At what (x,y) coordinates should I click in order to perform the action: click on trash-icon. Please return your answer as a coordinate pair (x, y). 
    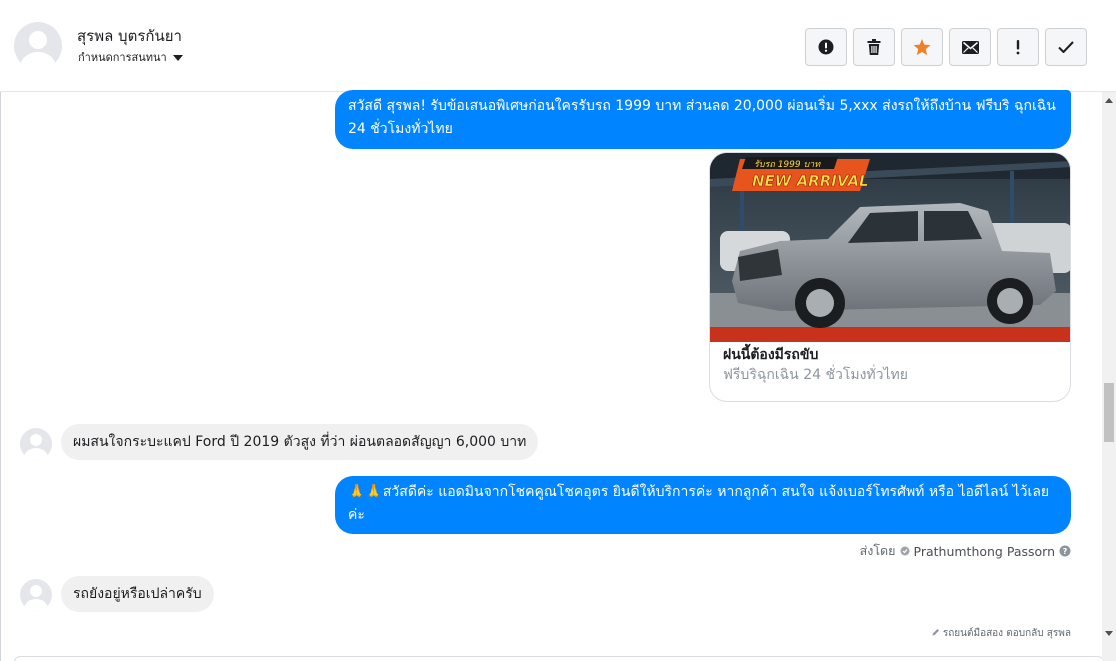
    Looking at the image, I should click on (874, 47).